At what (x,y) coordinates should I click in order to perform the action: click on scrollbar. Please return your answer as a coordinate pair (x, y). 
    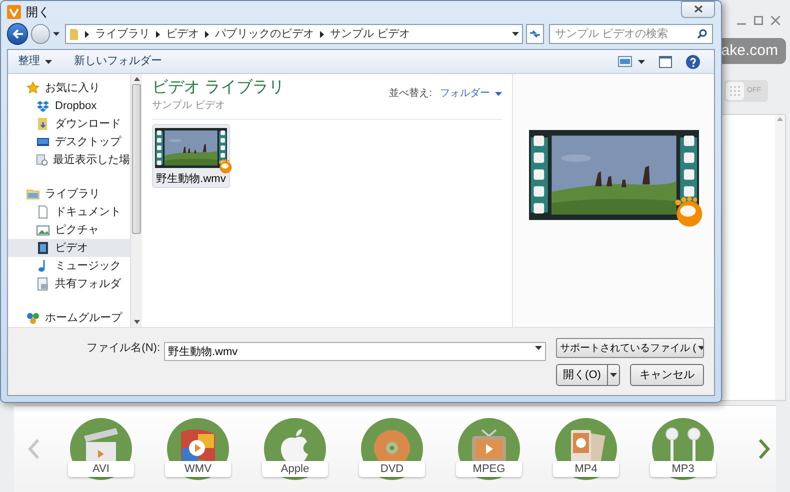
    Looking at the image, I should click on (780, 257).